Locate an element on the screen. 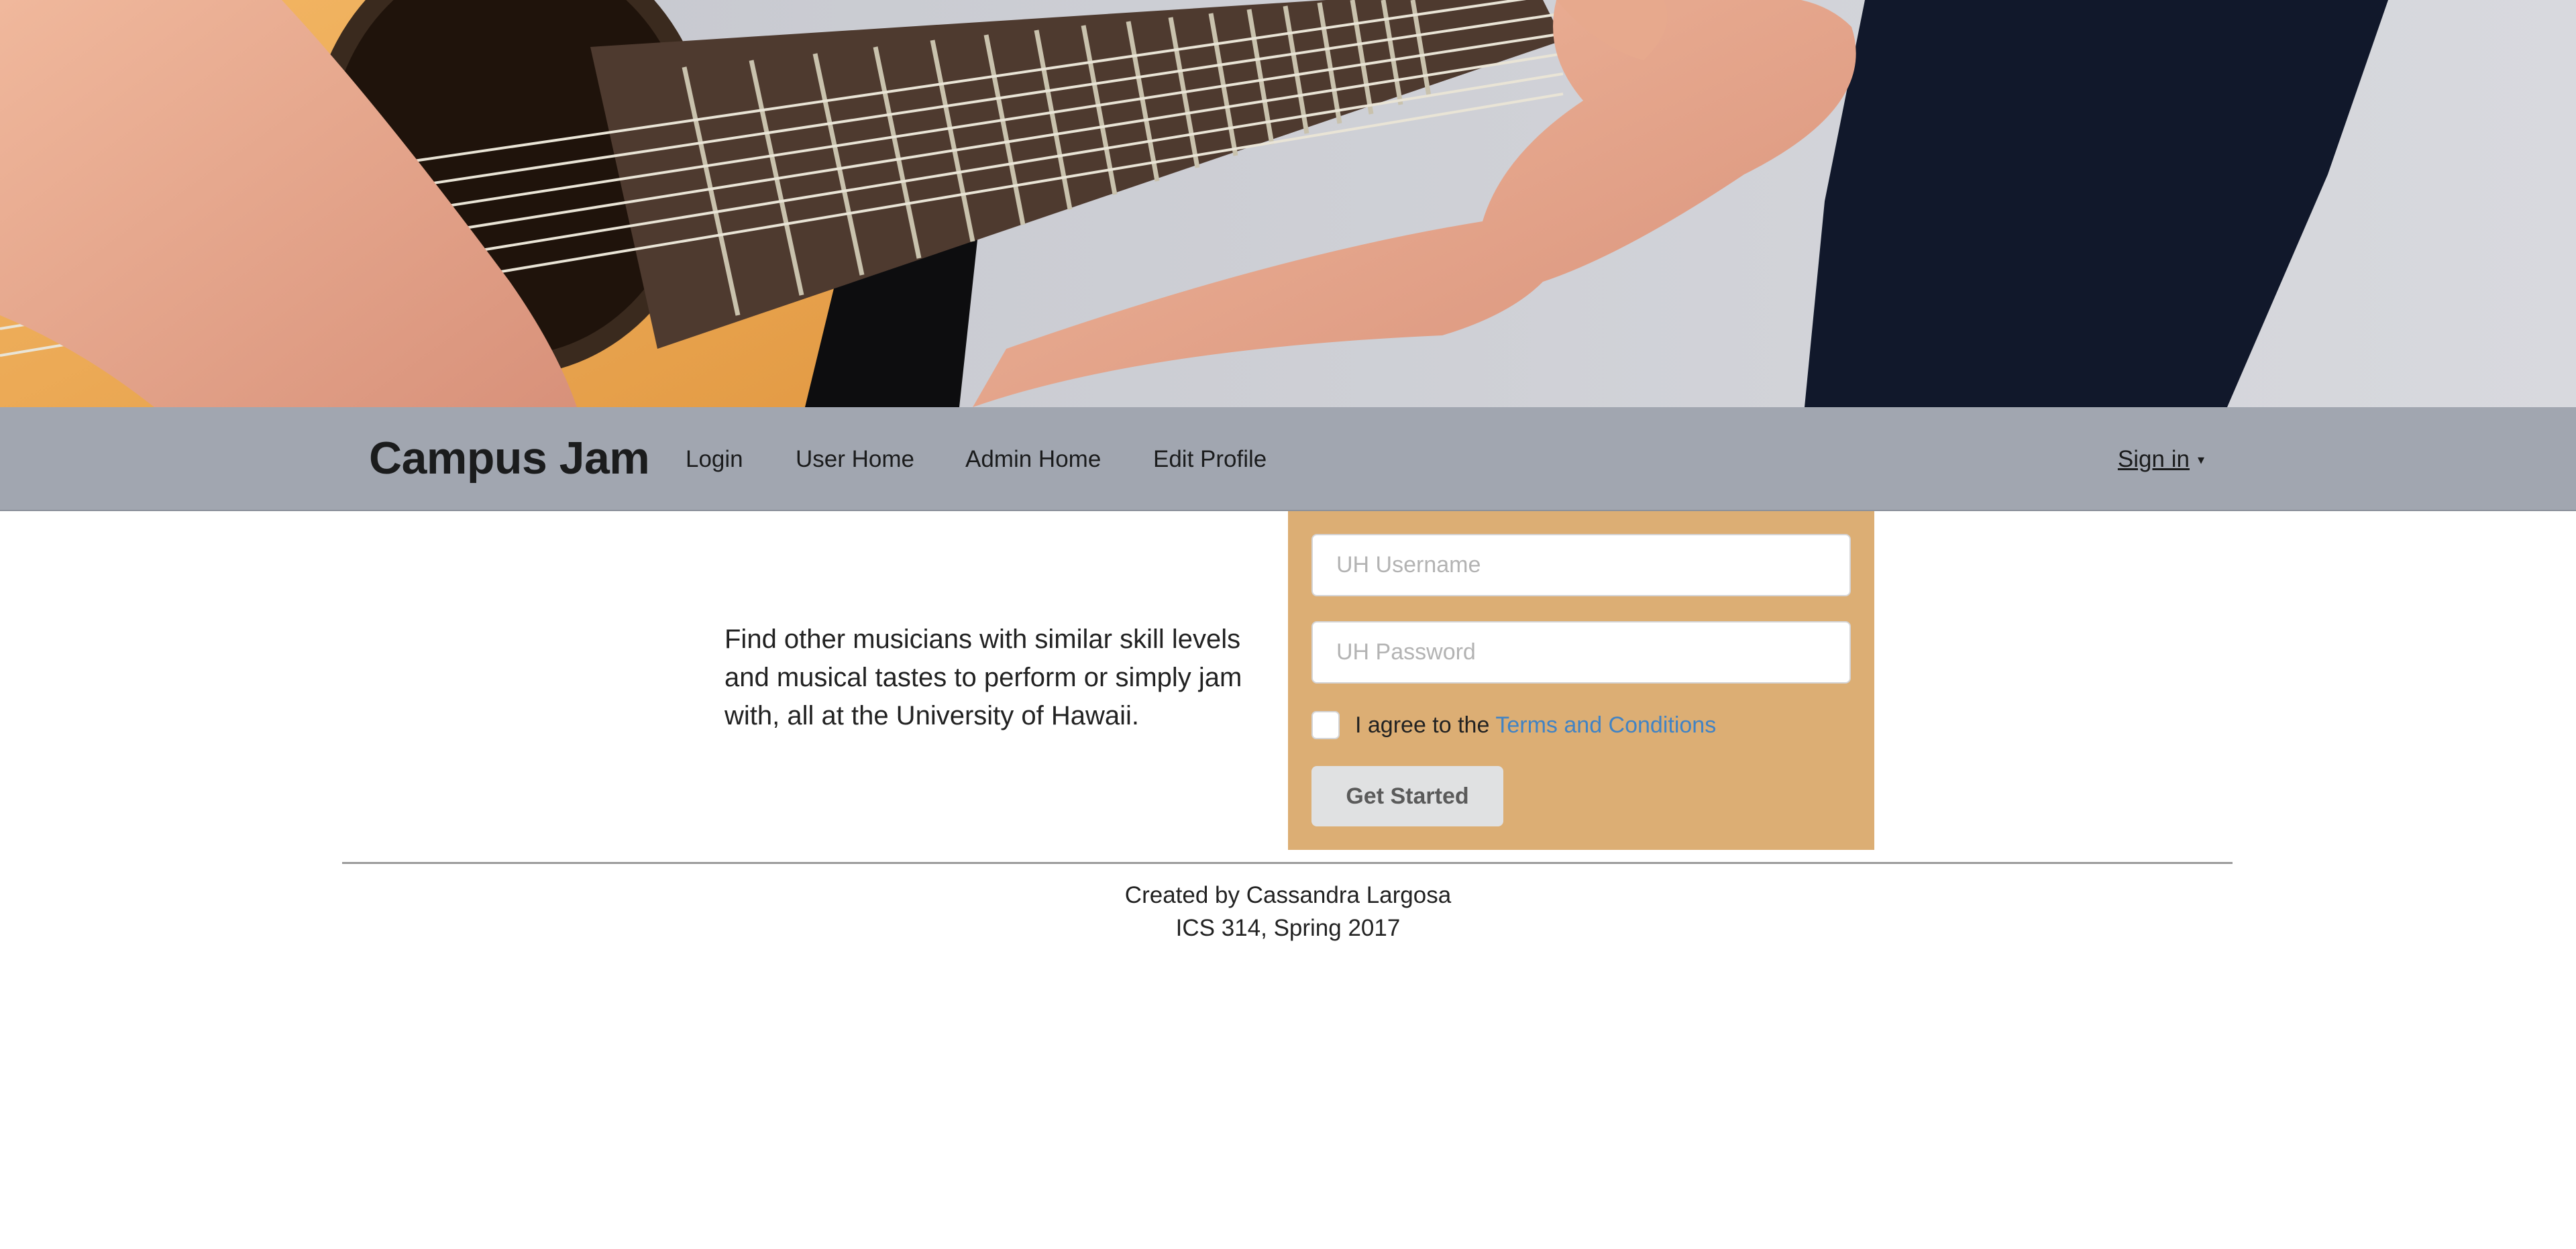 This screenshot has width=2576, height=1249. footer-credit: Created by Cassandra Largosa is located at coordinates (1288, 895).